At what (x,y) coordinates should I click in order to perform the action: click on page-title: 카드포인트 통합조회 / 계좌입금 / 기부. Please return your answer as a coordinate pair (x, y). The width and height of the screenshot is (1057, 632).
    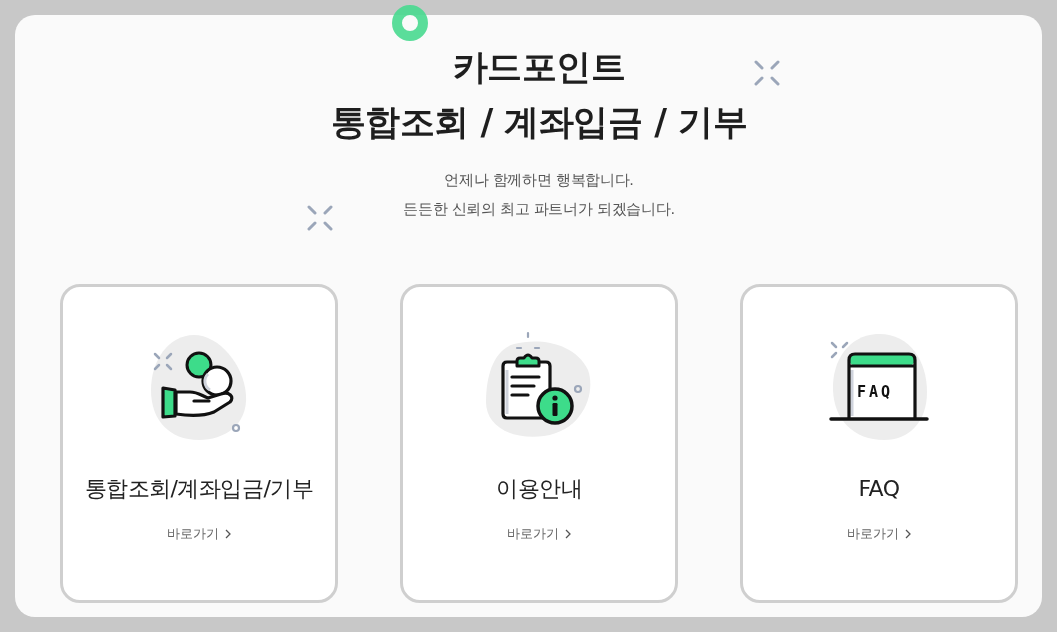
    Looking at the image, I should click on (539, 95).